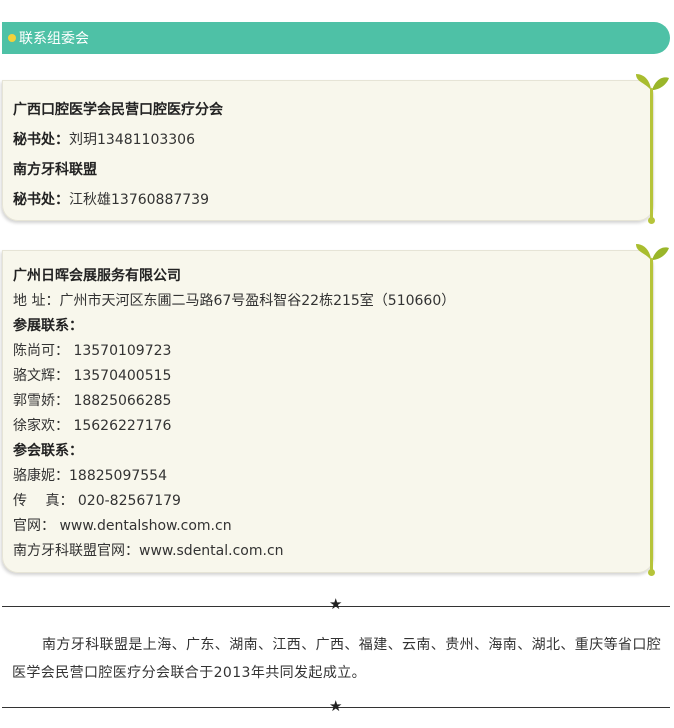  Describe the element at coordinates (333, 526) in the screenshot. I see `official-website-link: 官网： www.dentalshow.com.cn` at that location.